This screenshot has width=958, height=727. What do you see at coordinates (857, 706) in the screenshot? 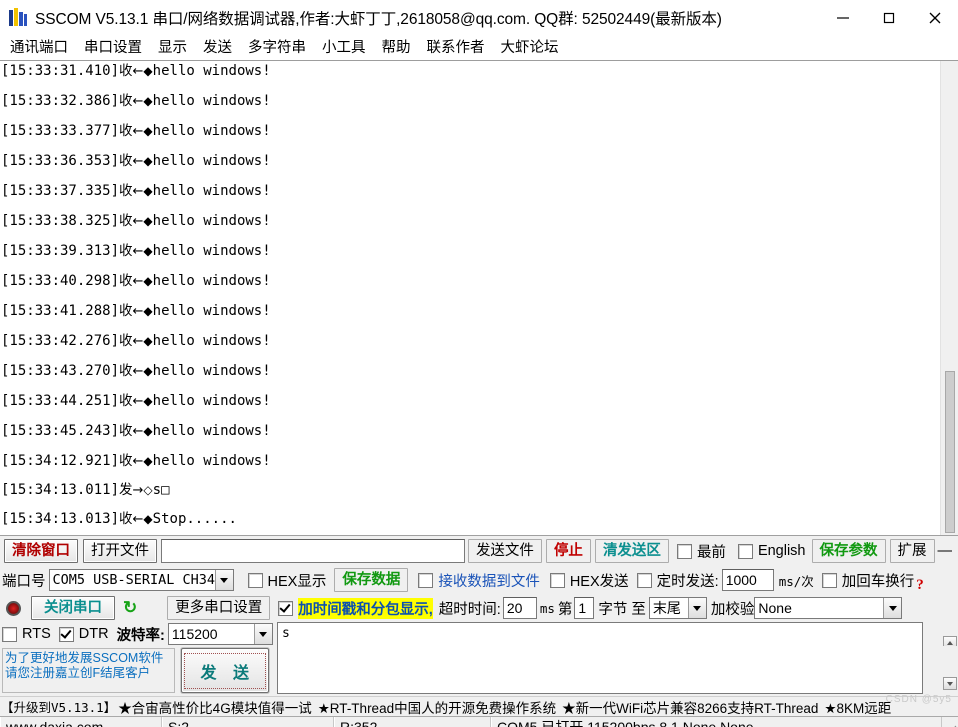
I see `banner-item-3: ★8KM远距` at bounding box center [857, 706].